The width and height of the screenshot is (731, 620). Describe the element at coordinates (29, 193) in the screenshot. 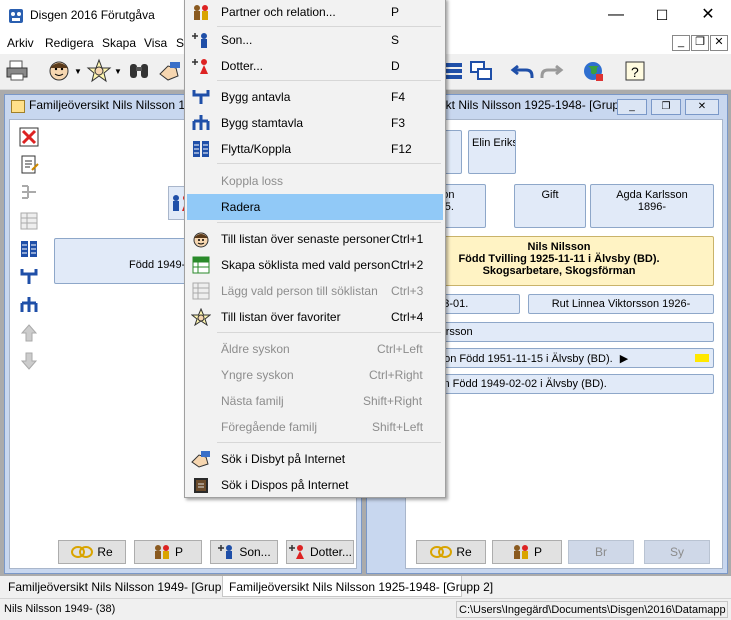

I see `tree-disabled-icon` at that location.